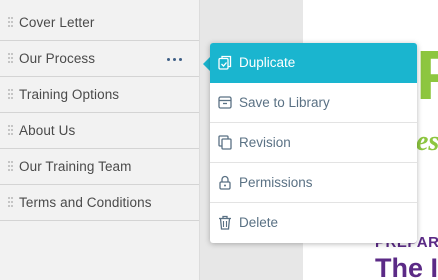 This screenshot has width=438, height=280. I want to click on section-label: About Us, so click(47, 130).